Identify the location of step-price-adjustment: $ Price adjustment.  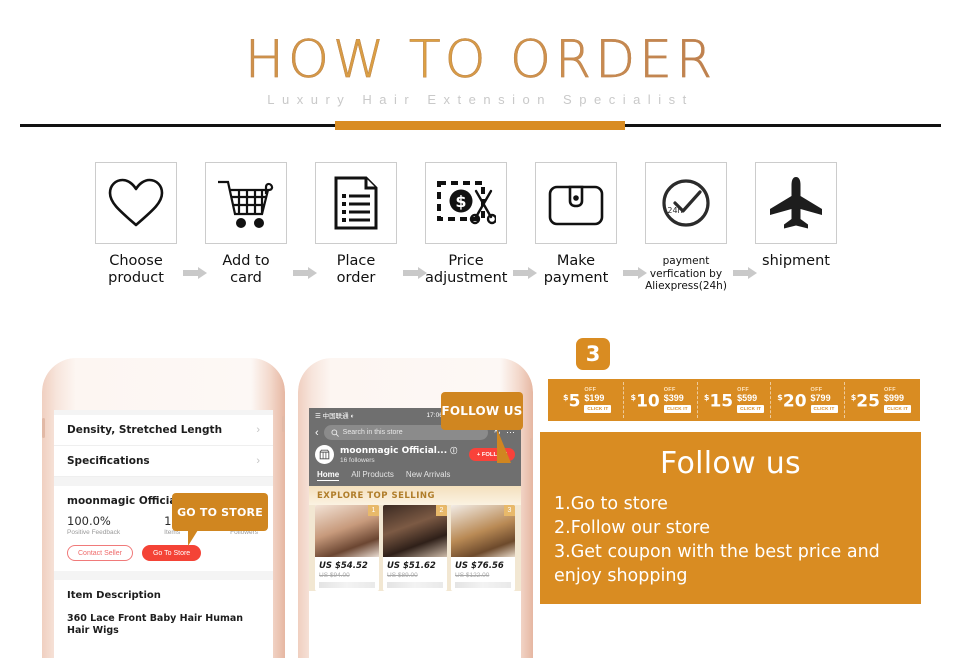
(466, 224).